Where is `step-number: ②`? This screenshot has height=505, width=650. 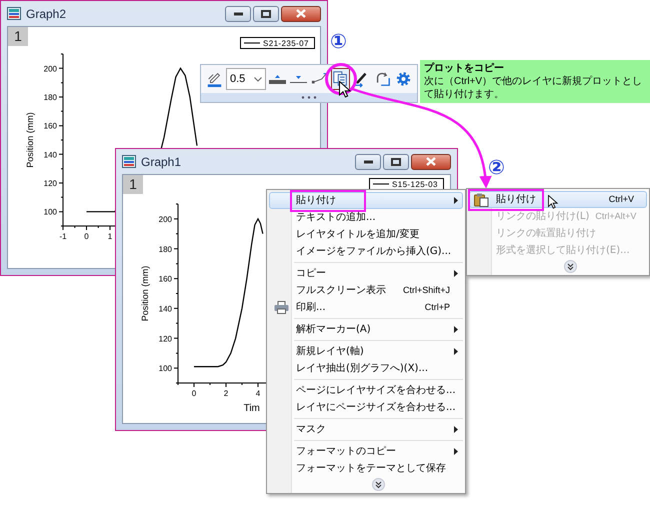
step-number: ② is located at coordinates (496, 168).